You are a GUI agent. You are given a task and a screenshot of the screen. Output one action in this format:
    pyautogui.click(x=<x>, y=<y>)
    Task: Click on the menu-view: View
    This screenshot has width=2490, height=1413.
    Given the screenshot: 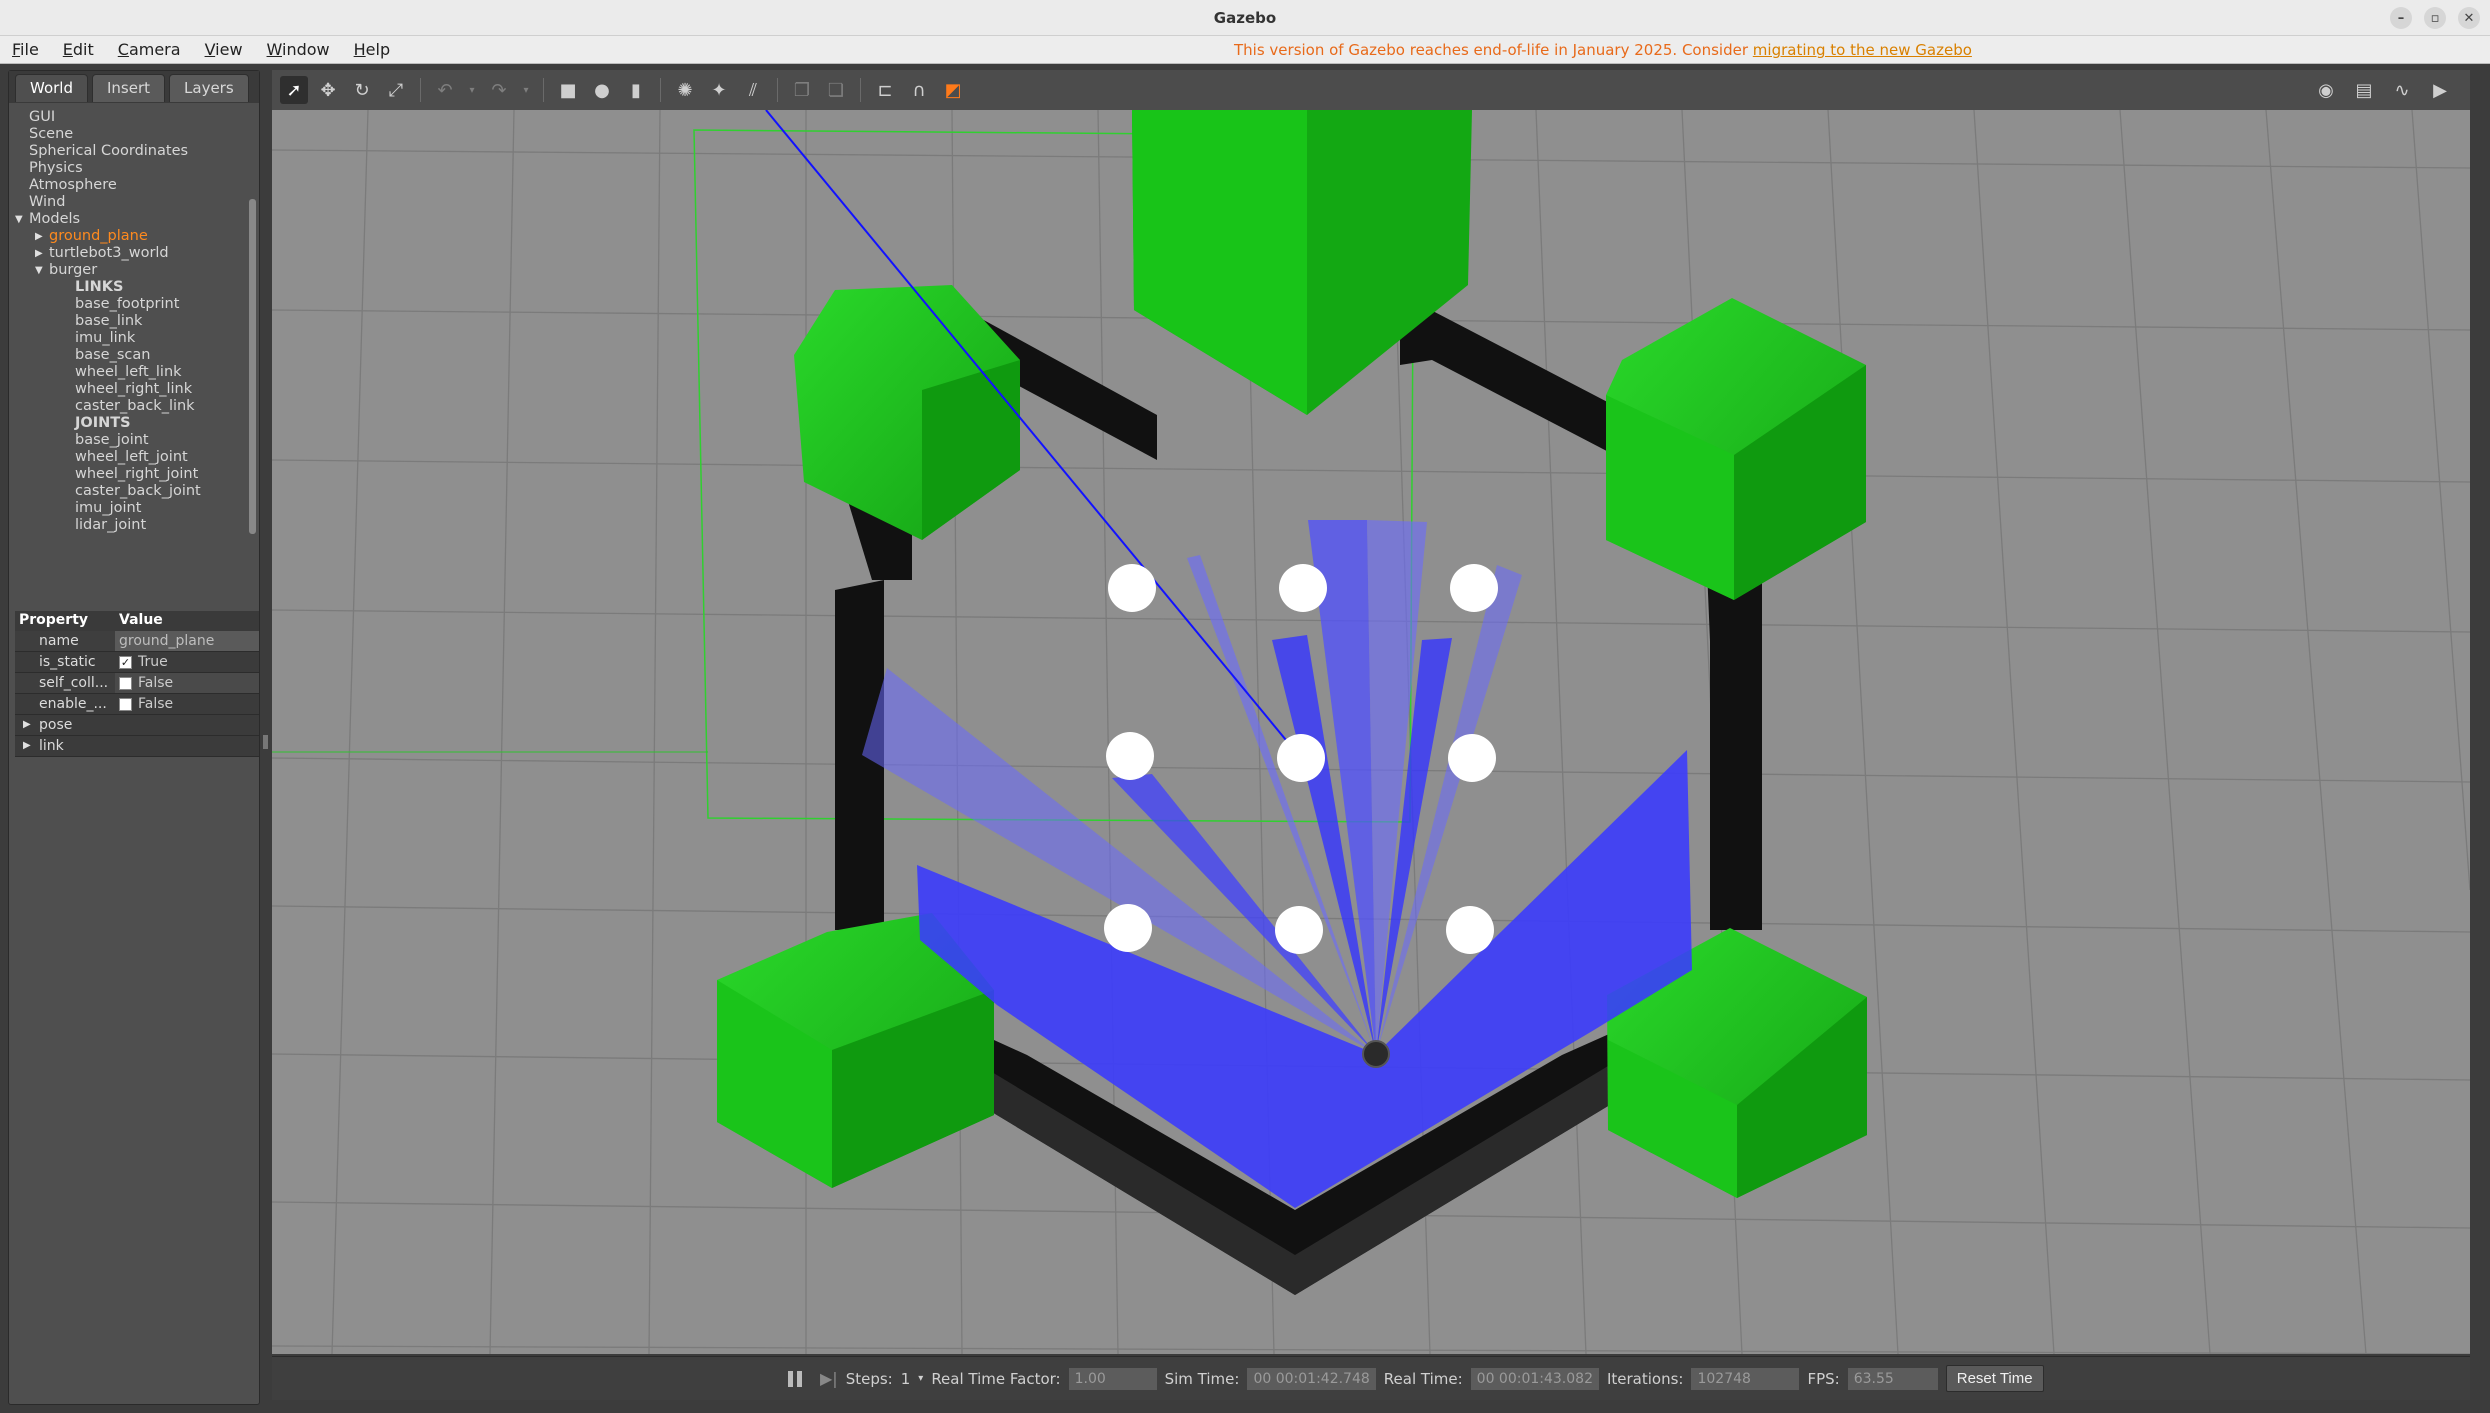 What is the action you would take?
    pyautogui.click(x=224, y=49)
    